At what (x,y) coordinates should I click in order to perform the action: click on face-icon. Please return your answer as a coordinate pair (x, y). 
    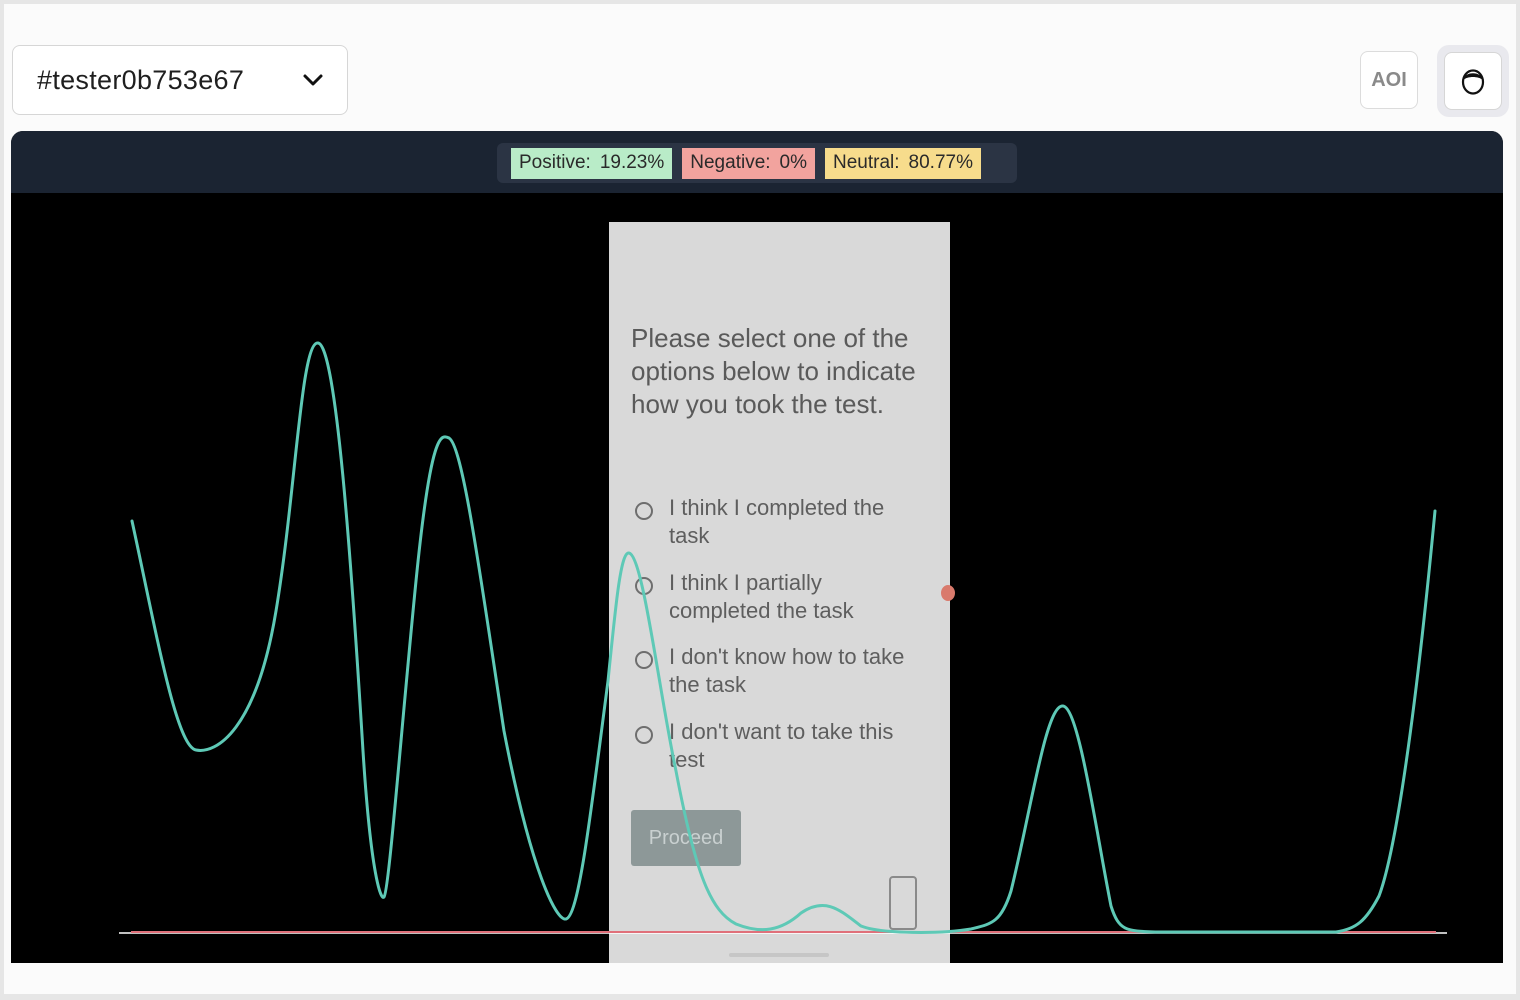
    Looking at the image, I should click on (1473, 82).